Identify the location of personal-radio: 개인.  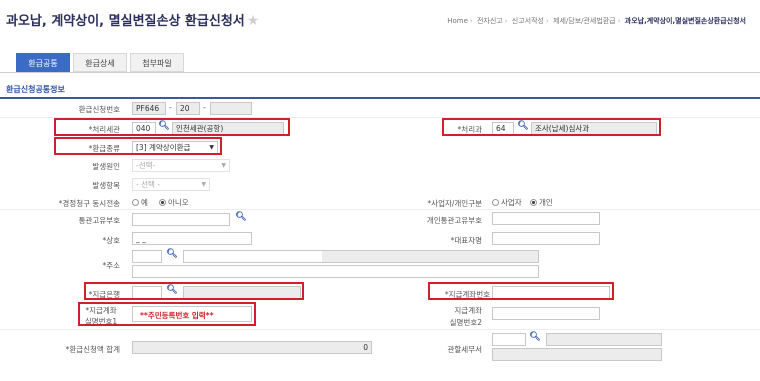
(541, 202).